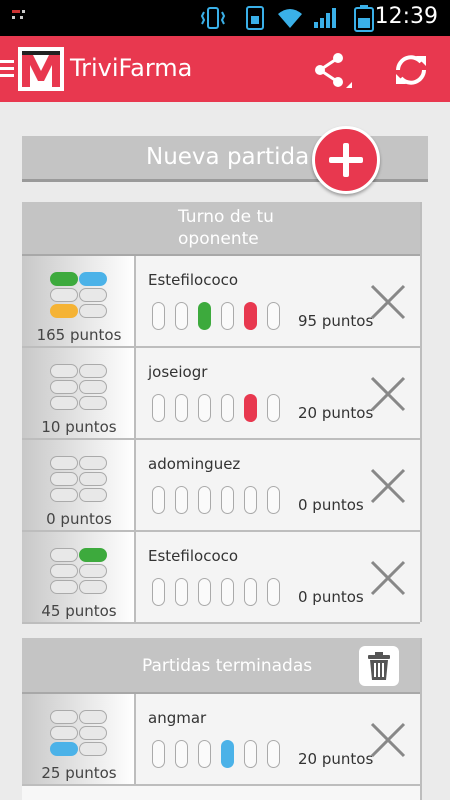 The image size is (450, 800). I want to click on trash-button, so click(379, 666).